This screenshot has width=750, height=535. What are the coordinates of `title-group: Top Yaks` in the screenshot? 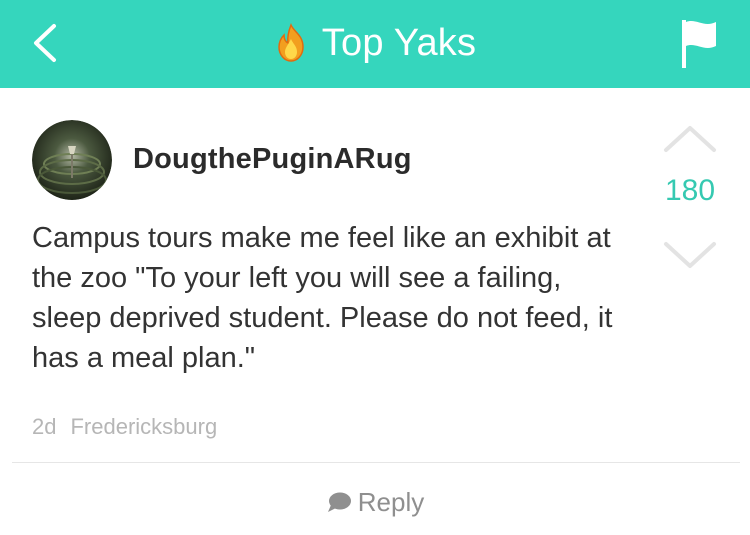 It's located at (375, 43).